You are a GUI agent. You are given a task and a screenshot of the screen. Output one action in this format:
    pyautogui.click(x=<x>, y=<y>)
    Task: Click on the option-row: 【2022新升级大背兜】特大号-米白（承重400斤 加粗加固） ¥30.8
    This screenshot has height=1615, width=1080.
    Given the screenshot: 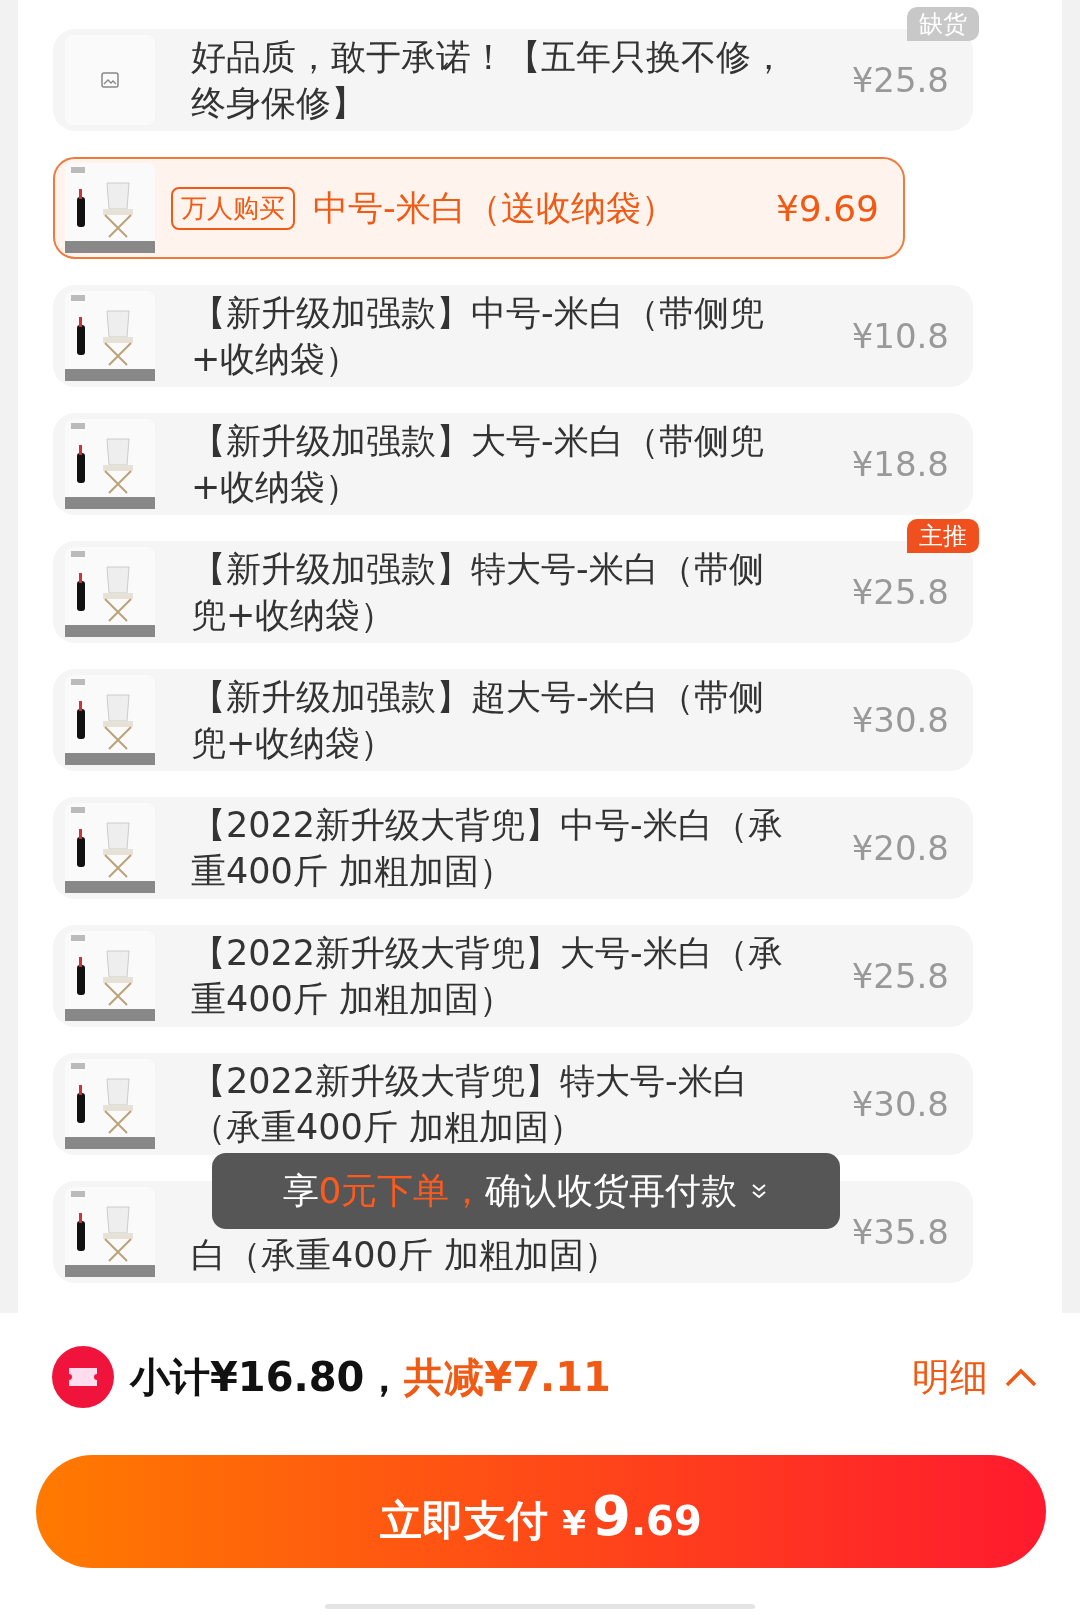 What is the action you would take?
    pyautogui.click(x=513, y=1104)
    